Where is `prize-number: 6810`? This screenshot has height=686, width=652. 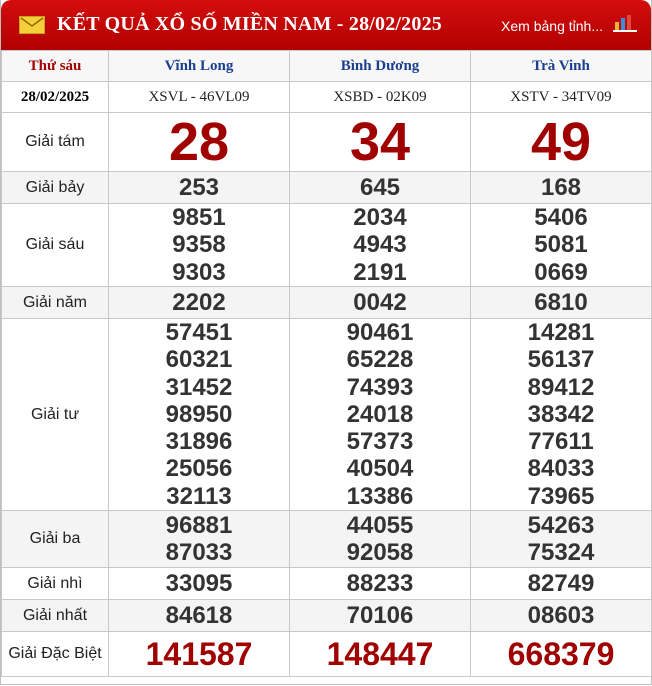
prize-number: 6810 is located at coordinates (561, 302).